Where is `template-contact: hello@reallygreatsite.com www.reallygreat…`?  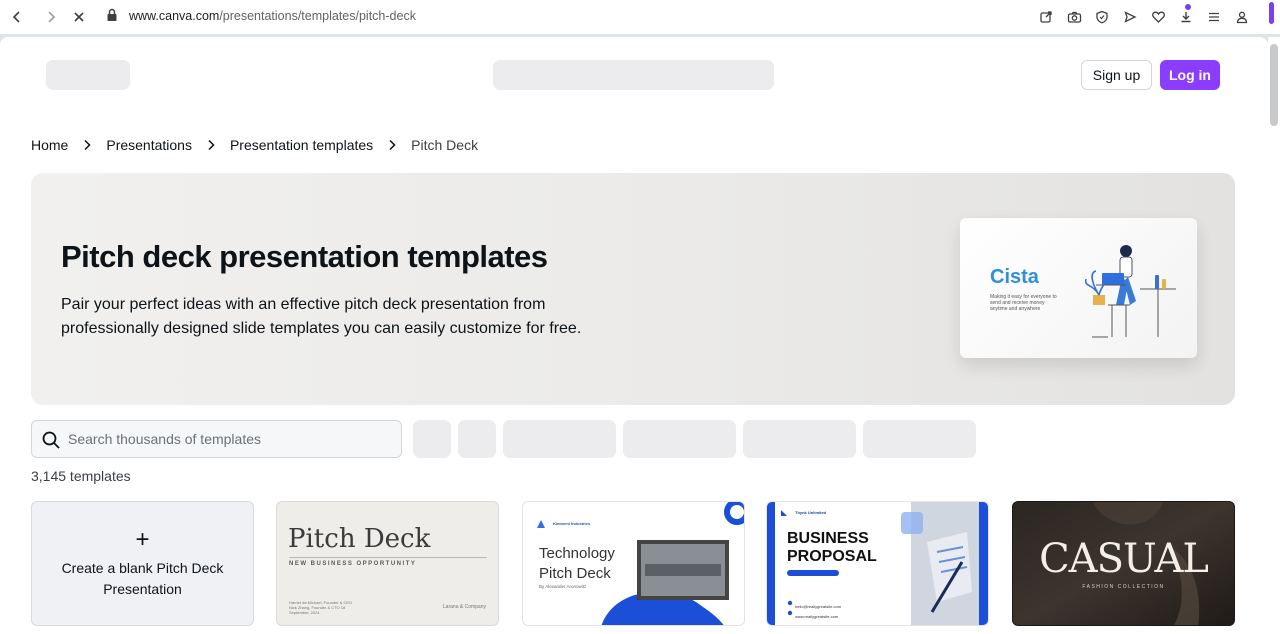
template-contact: hello@reallygreatsite.com www.reallygreat… is located at coordinates (818, 611).